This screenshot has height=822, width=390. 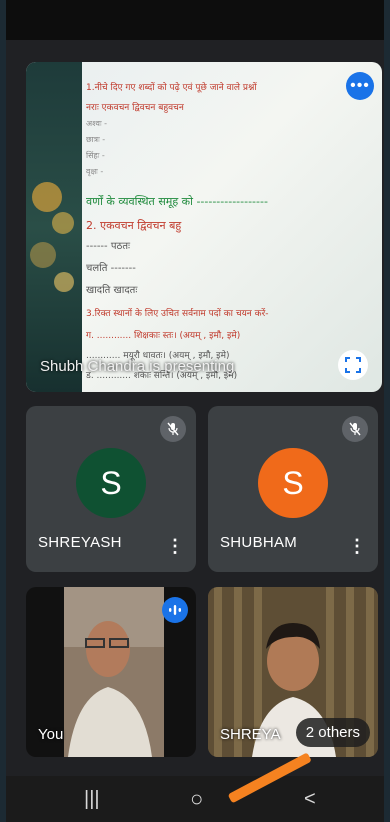 What do you see at coordinates (259, 542) in the screenshot?
I see `participant-name: SHUBHAM` at bounding box center [259, 542].